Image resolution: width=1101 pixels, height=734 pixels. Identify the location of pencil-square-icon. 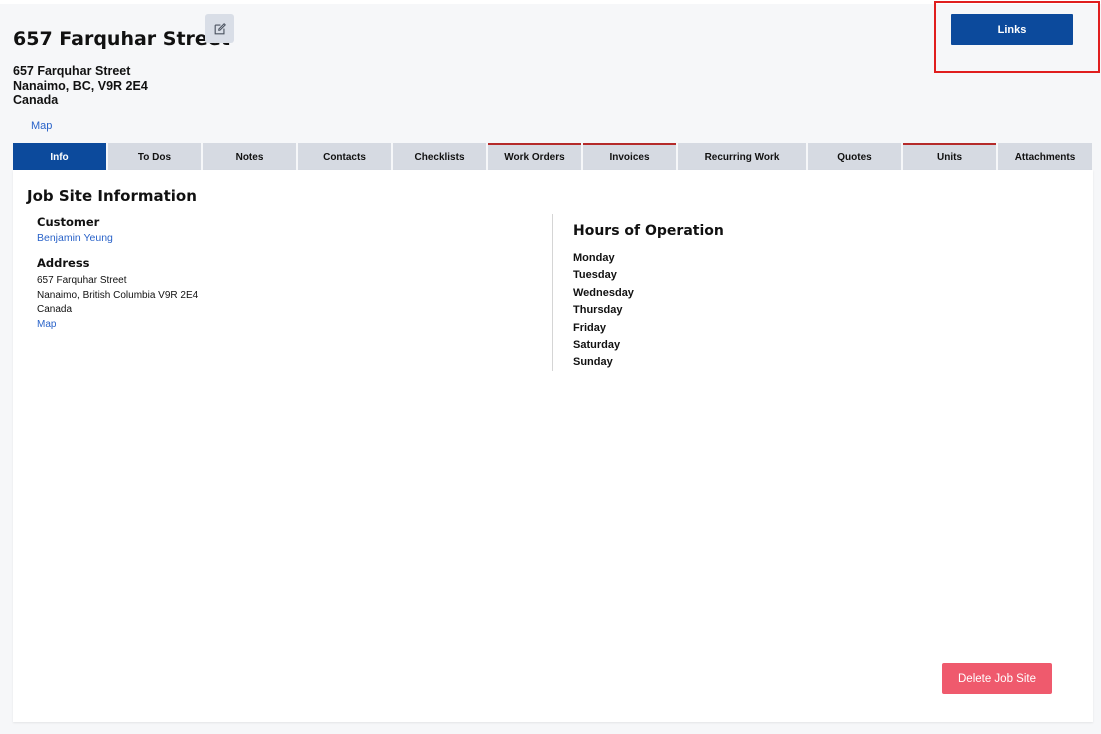
(220, 28).